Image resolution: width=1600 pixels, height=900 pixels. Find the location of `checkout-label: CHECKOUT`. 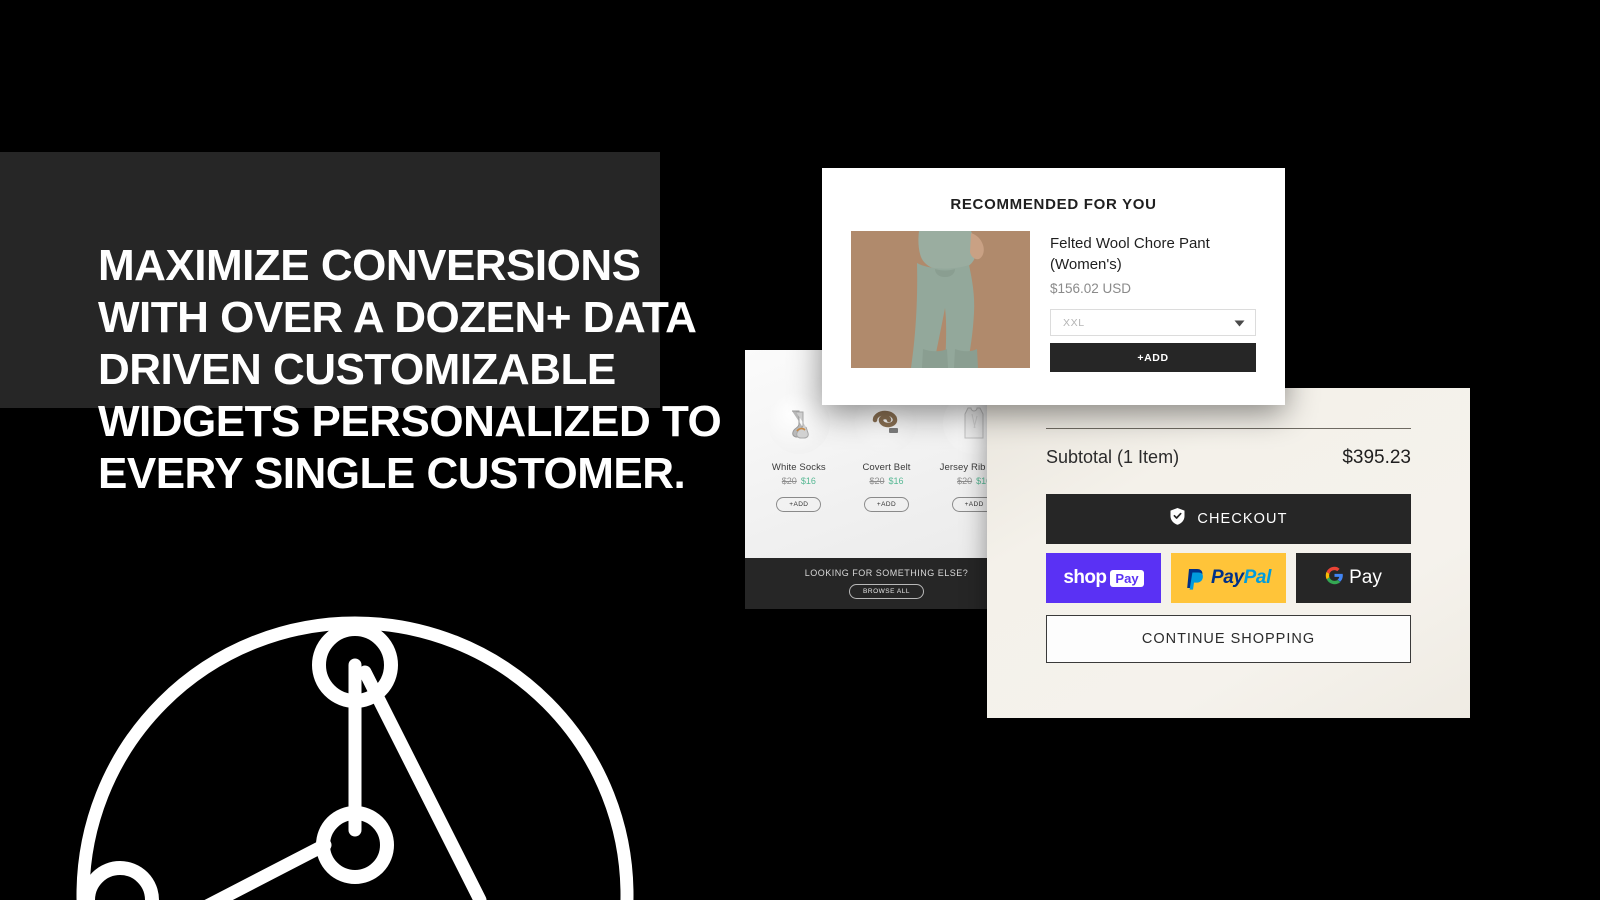

checkout-label: CHECKOUT is located at coordinates (1242, 519).